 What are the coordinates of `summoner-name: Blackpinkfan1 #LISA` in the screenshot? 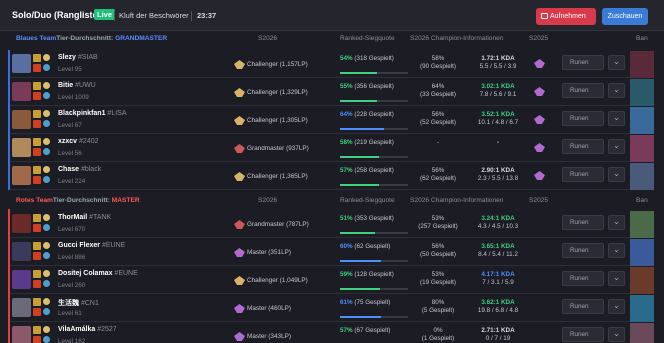 It's located at (92, 113).